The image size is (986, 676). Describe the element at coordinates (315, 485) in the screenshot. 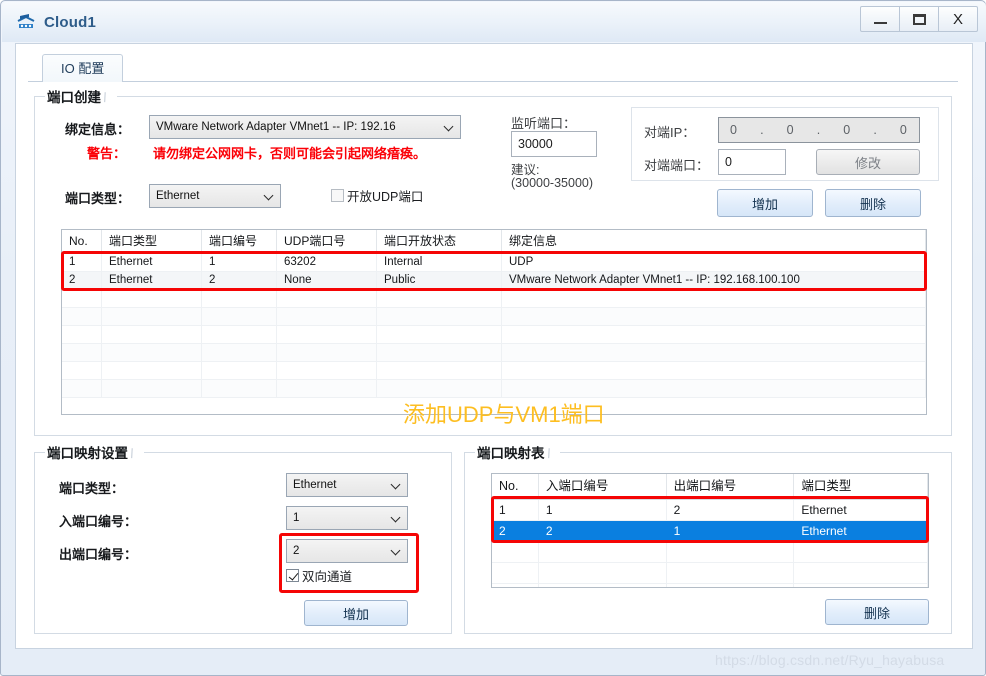

I see `map-port-type-value: Ethernet` at that location.